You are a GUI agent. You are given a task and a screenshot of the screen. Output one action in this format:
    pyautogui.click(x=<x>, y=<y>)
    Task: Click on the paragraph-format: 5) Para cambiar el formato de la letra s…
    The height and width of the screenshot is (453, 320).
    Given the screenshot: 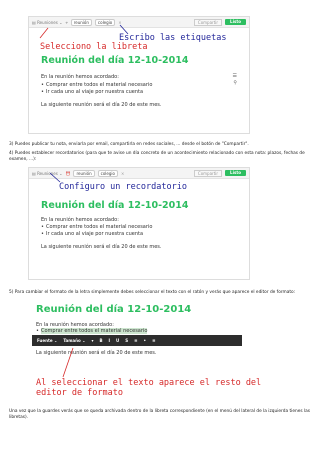 What is the action you would take?
    pyautogui.click(x=152, y=292)
    